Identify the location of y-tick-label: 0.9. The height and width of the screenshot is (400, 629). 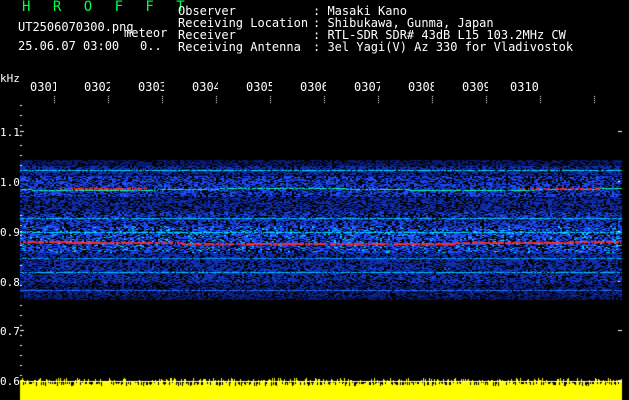
(10, 232).